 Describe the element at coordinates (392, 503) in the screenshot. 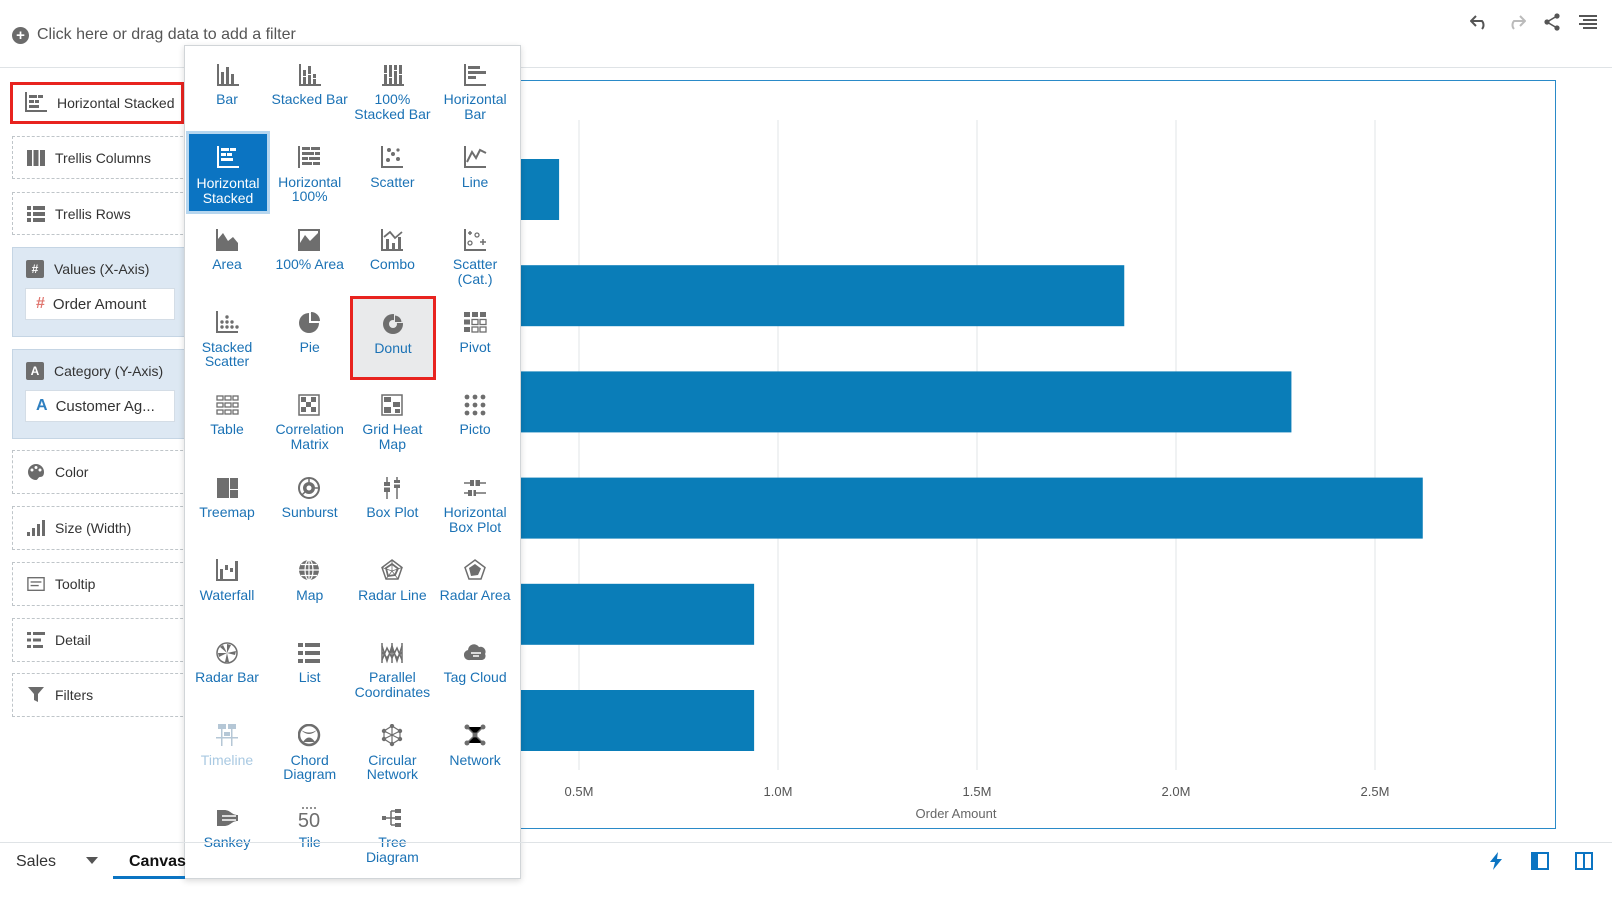

I see `chart-type-box-plot: Box Plot` at that location.